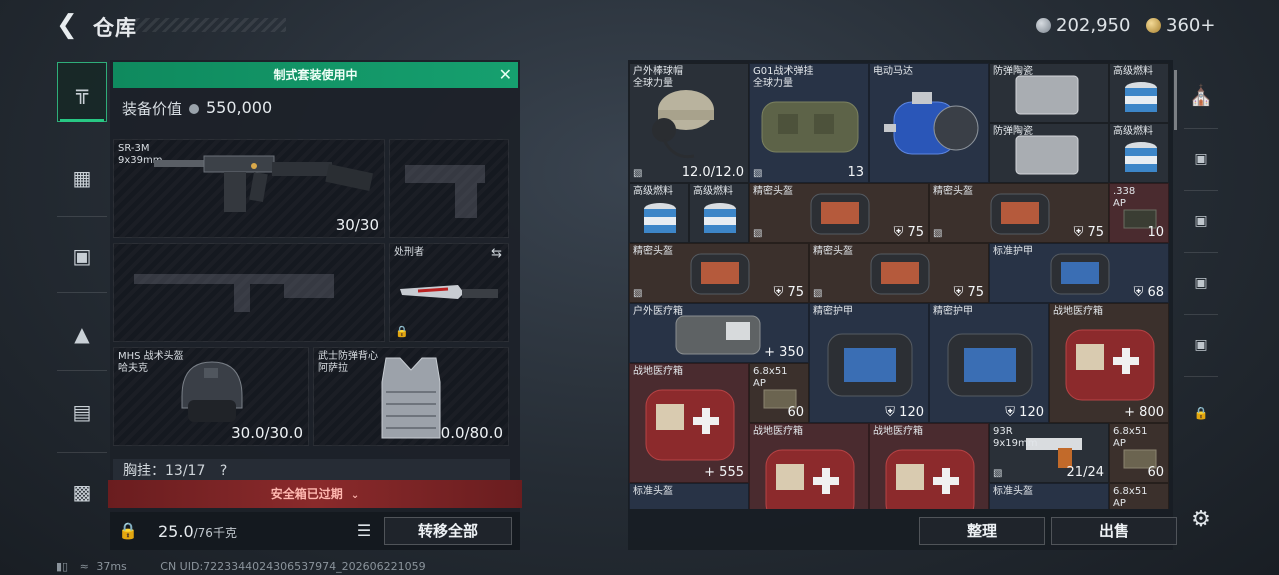  I want to click on nav-clipboard-tab: ▤, so click(82, 412).